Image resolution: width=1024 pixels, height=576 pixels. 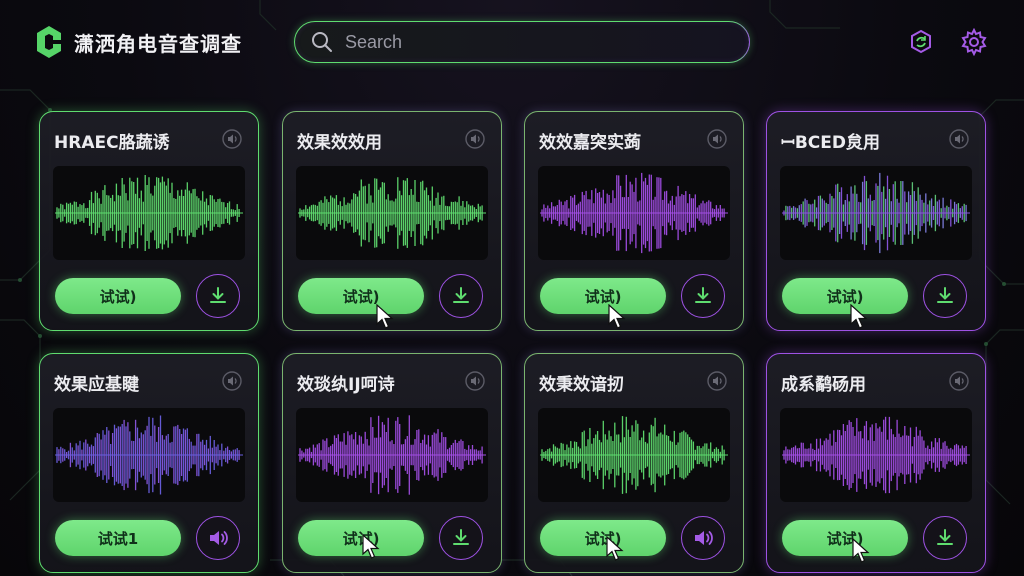 I want to click on card-title: 效果应基睷, so click(x=96, y=385).